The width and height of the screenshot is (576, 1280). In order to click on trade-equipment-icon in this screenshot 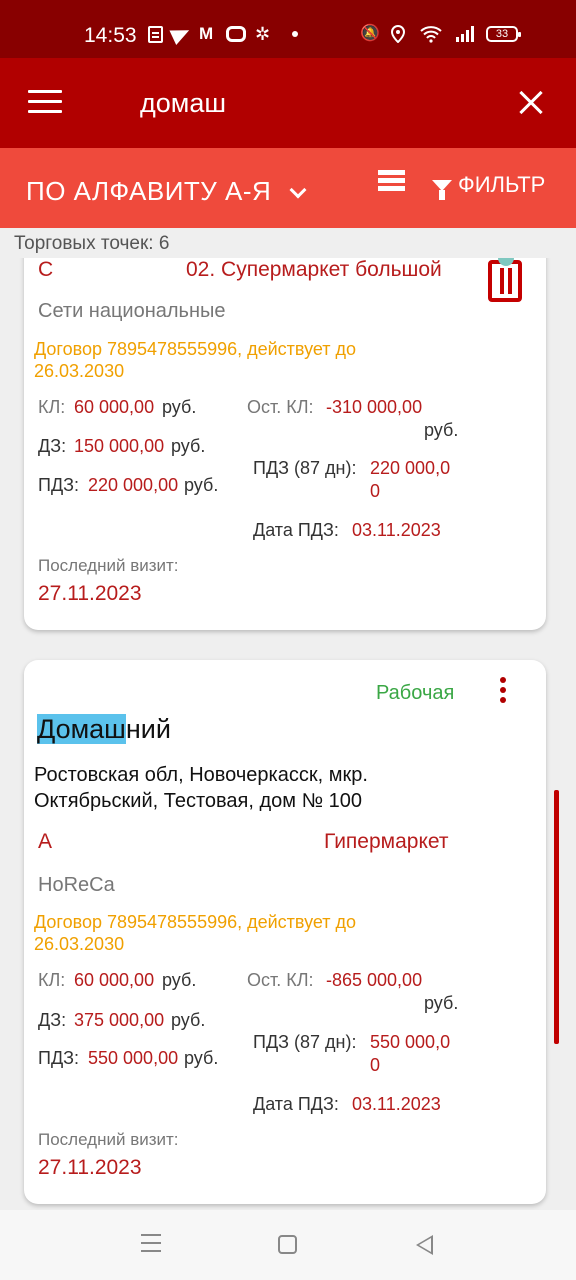, I will do `click(505, 281)`.